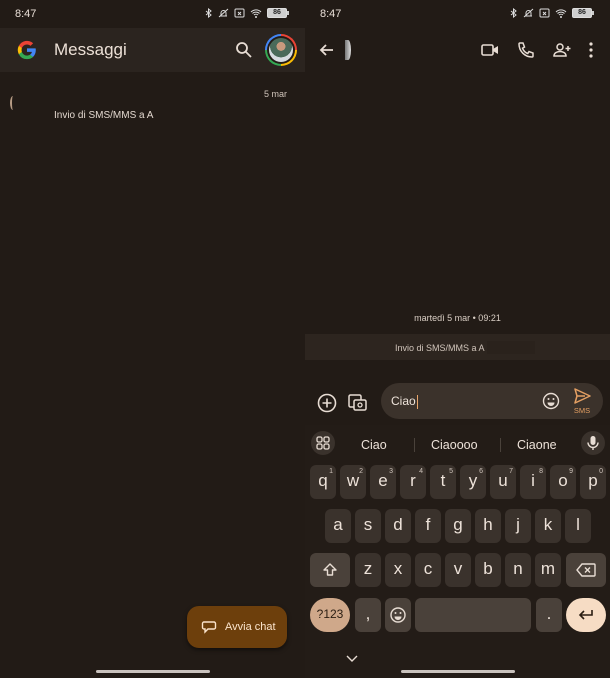 The width and height of the screenshot is (610, 678). I want to click on key-q: q1, so click(323, 482).